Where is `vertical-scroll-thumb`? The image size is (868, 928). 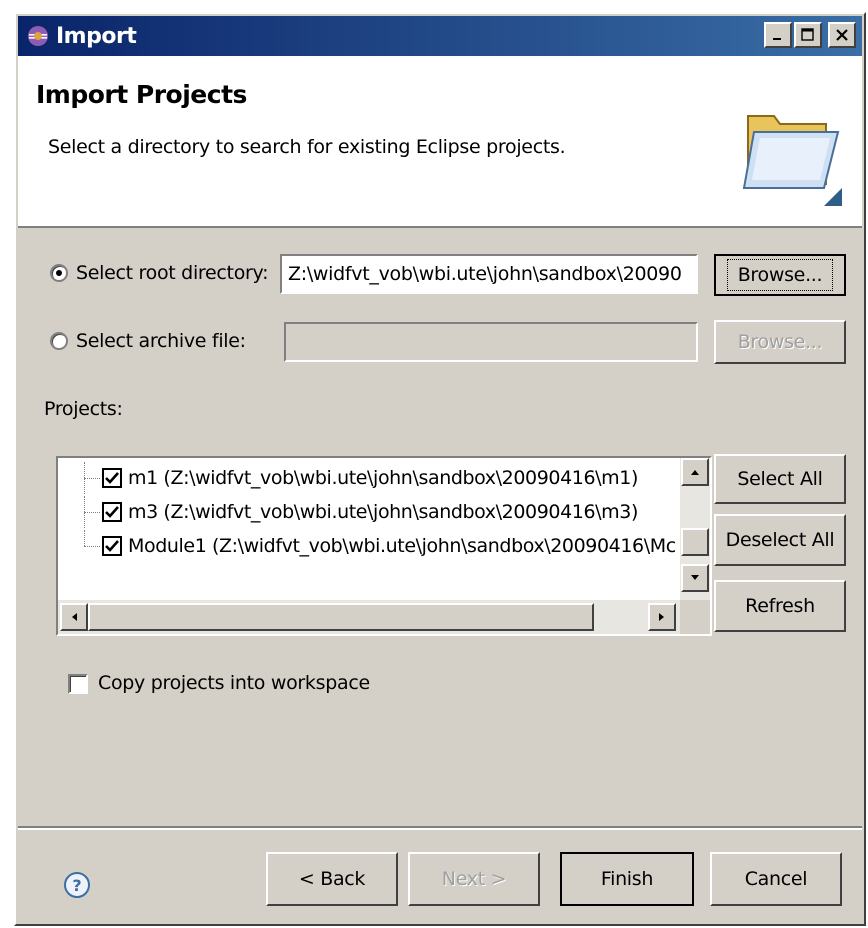
vertical-scroll-thumb is located at coordinates (695, 542).